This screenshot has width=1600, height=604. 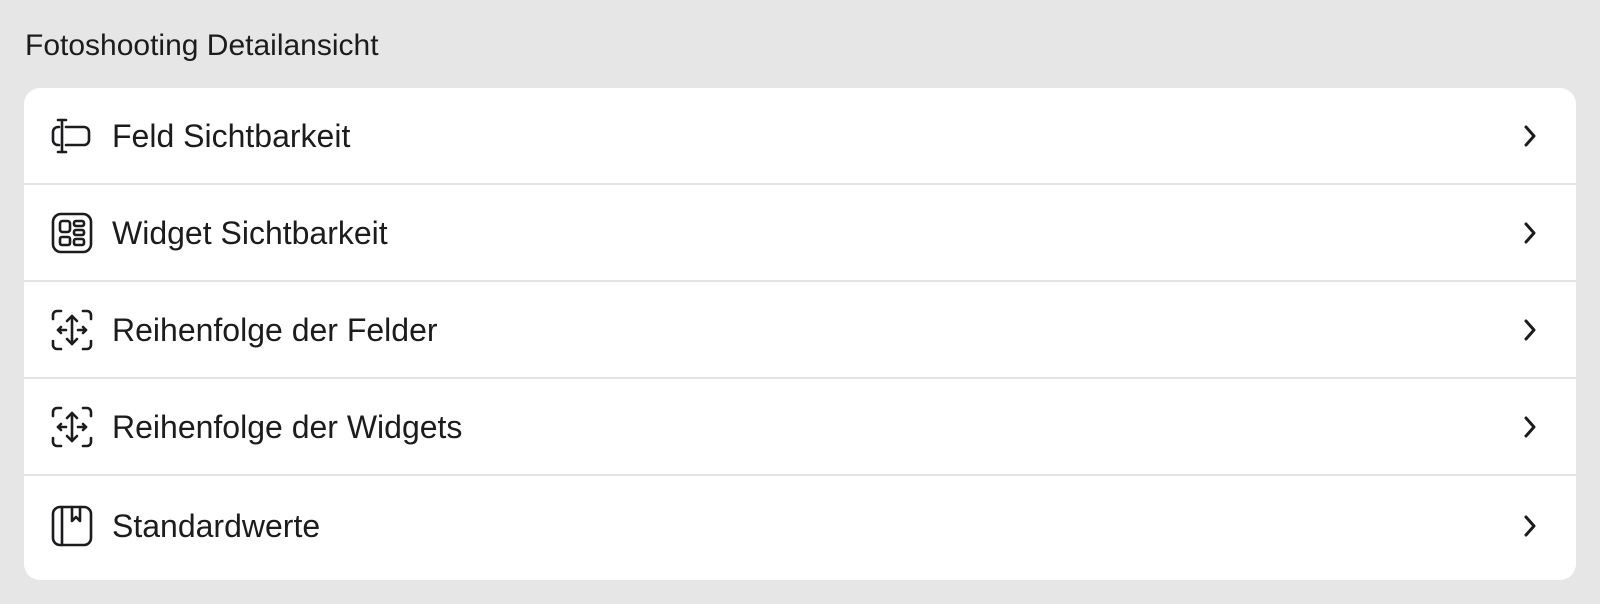 What do you see at coordinates (72, 526) in the screenshot?
I see `bookmark-book-icon` at bounding box center [72, 526].